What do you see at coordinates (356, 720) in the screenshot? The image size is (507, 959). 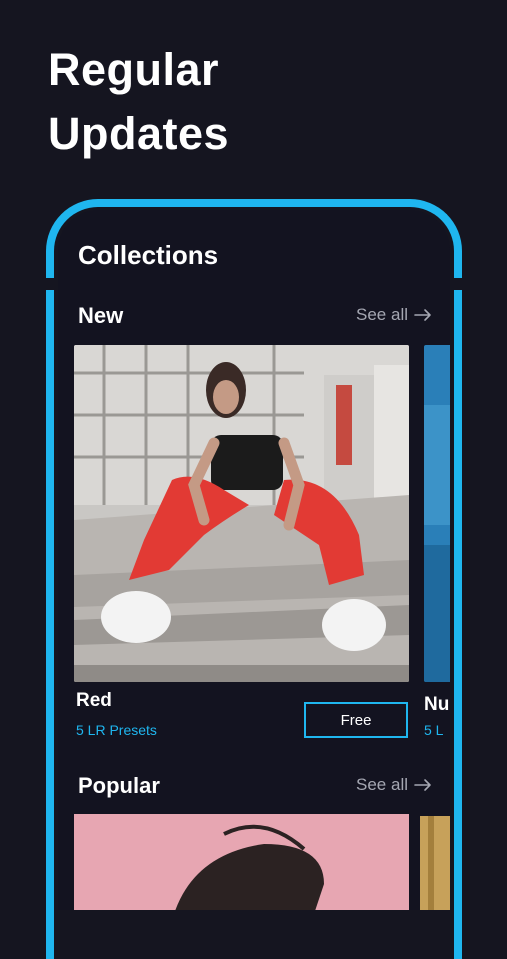 I see `free-button: Free` at bounding box center [356, 720].